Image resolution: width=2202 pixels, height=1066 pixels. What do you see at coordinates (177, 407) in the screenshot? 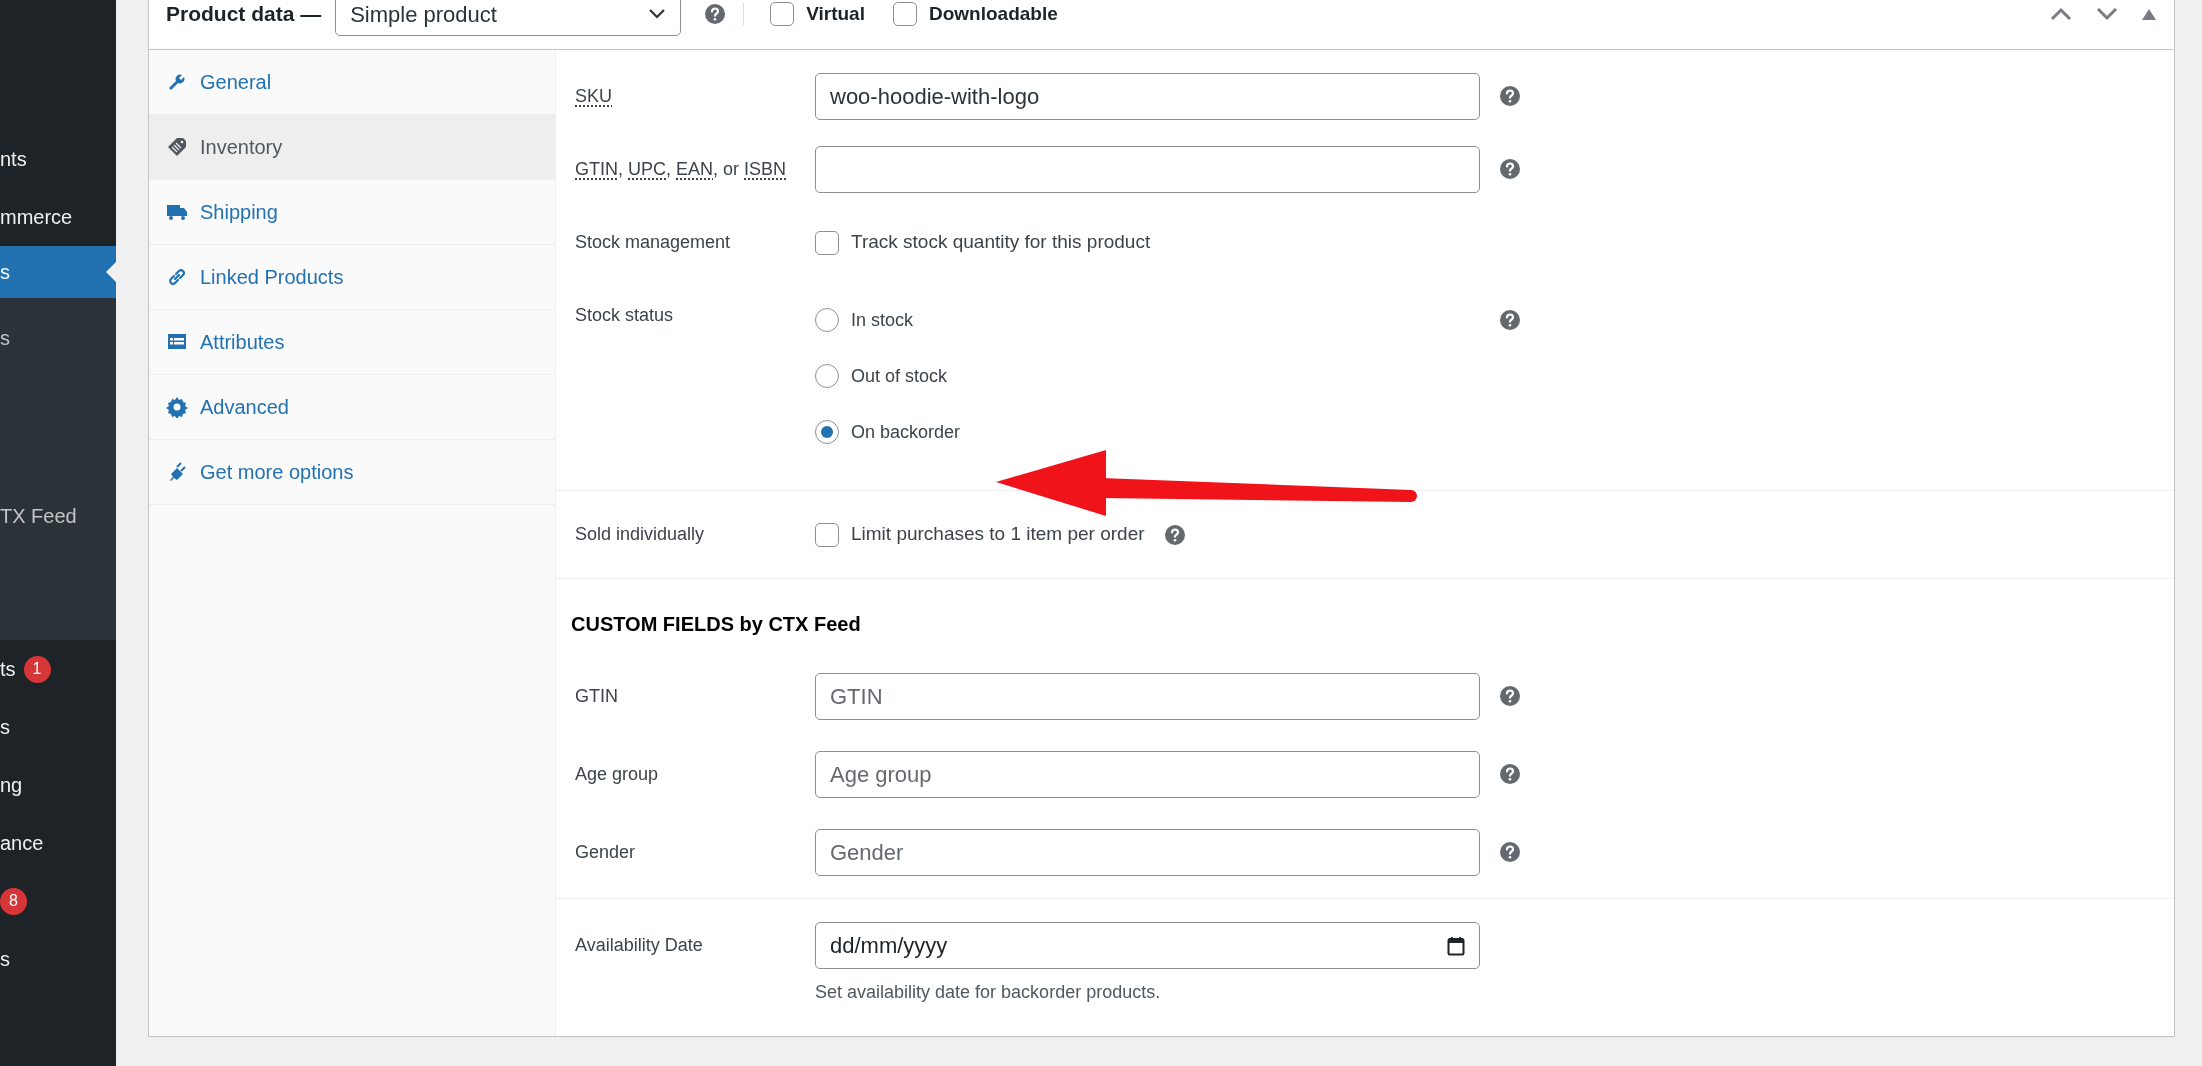
I see `gear-icon` at bounding box center [177, 407].